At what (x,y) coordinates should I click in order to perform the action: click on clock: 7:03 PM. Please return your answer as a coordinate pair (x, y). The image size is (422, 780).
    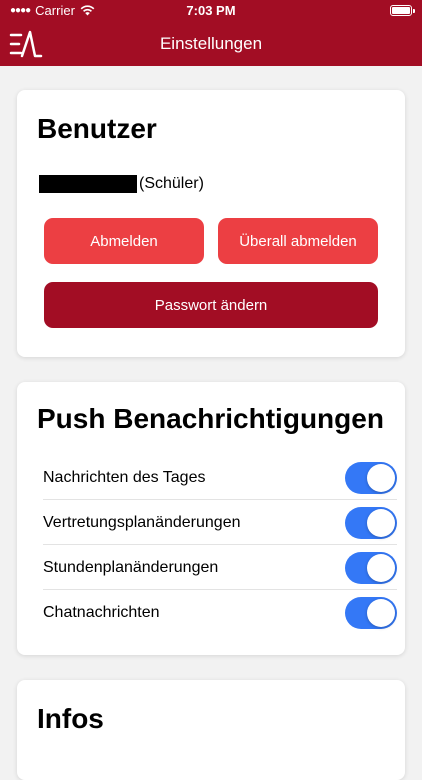
    Looking at the image, I should click on (211, 10).